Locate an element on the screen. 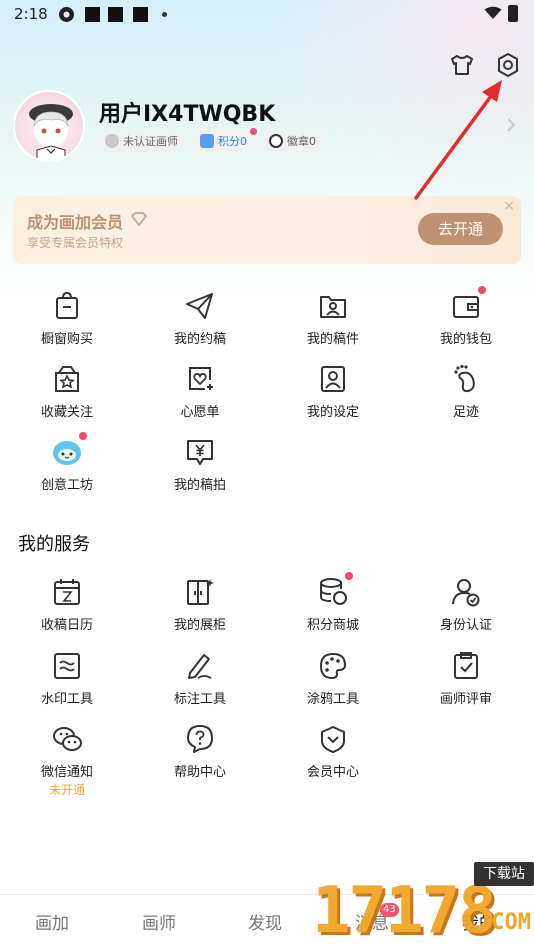 This screenshot has width=534, height=950. coins-icon is located at coordinates (207, 141).